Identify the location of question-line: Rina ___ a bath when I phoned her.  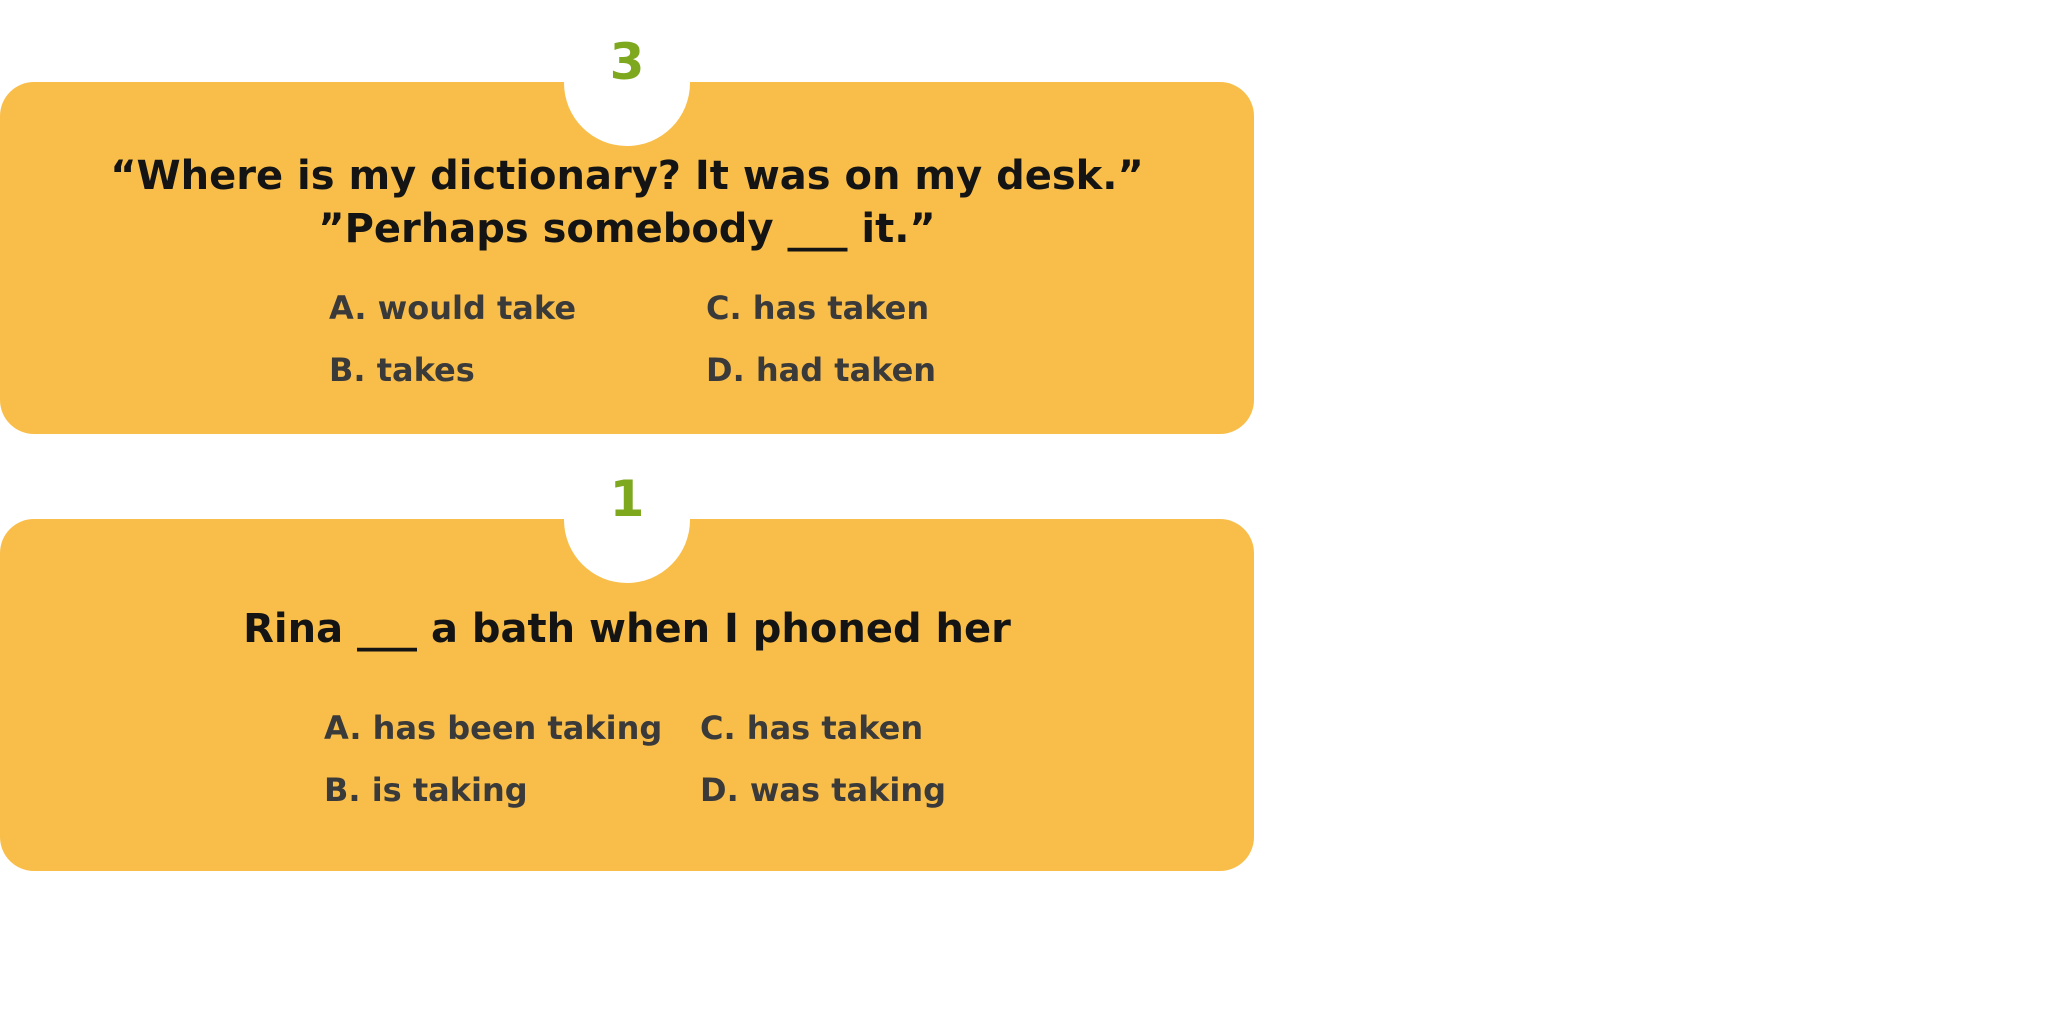
(627, 629).